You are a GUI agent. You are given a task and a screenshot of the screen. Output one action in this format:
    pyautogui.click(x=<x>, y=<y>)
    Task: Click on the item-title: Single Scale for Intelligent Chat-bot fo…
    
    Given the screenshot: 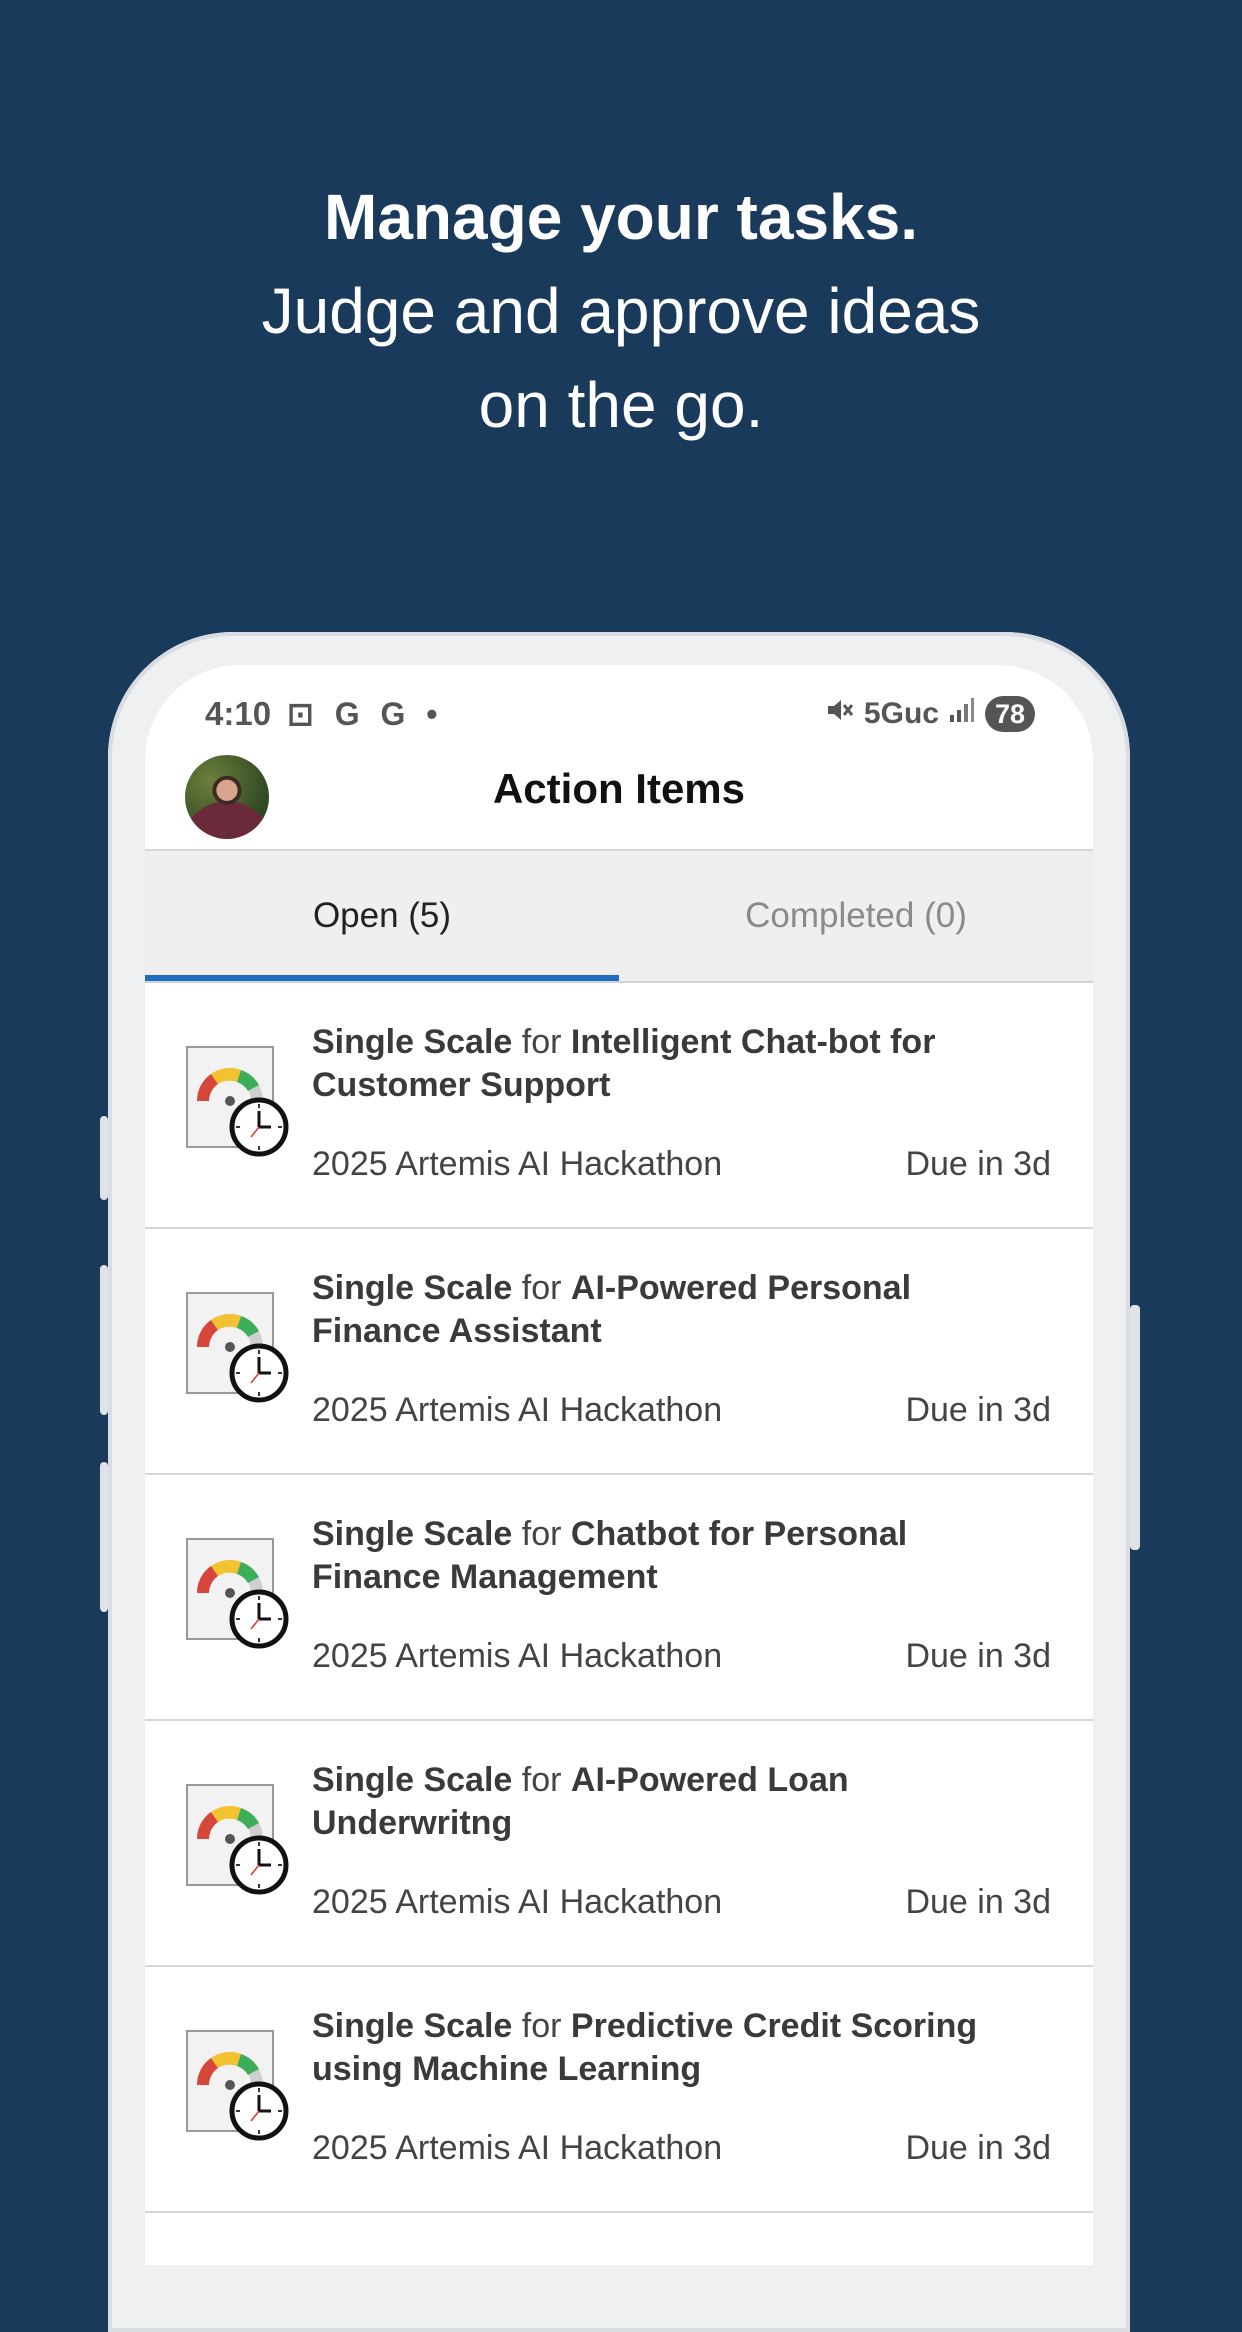 What is the action you would take?
    pyautogui.click(x=677, y=1064)
    